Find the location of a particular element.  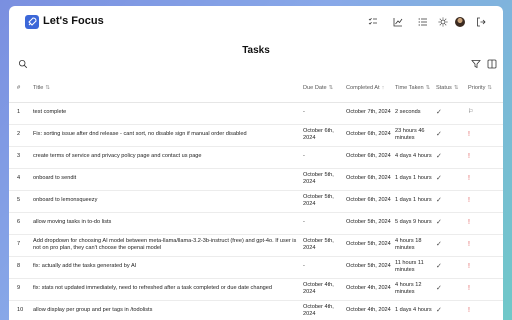

cell-num: 10 is located at coordinates (20, 310).